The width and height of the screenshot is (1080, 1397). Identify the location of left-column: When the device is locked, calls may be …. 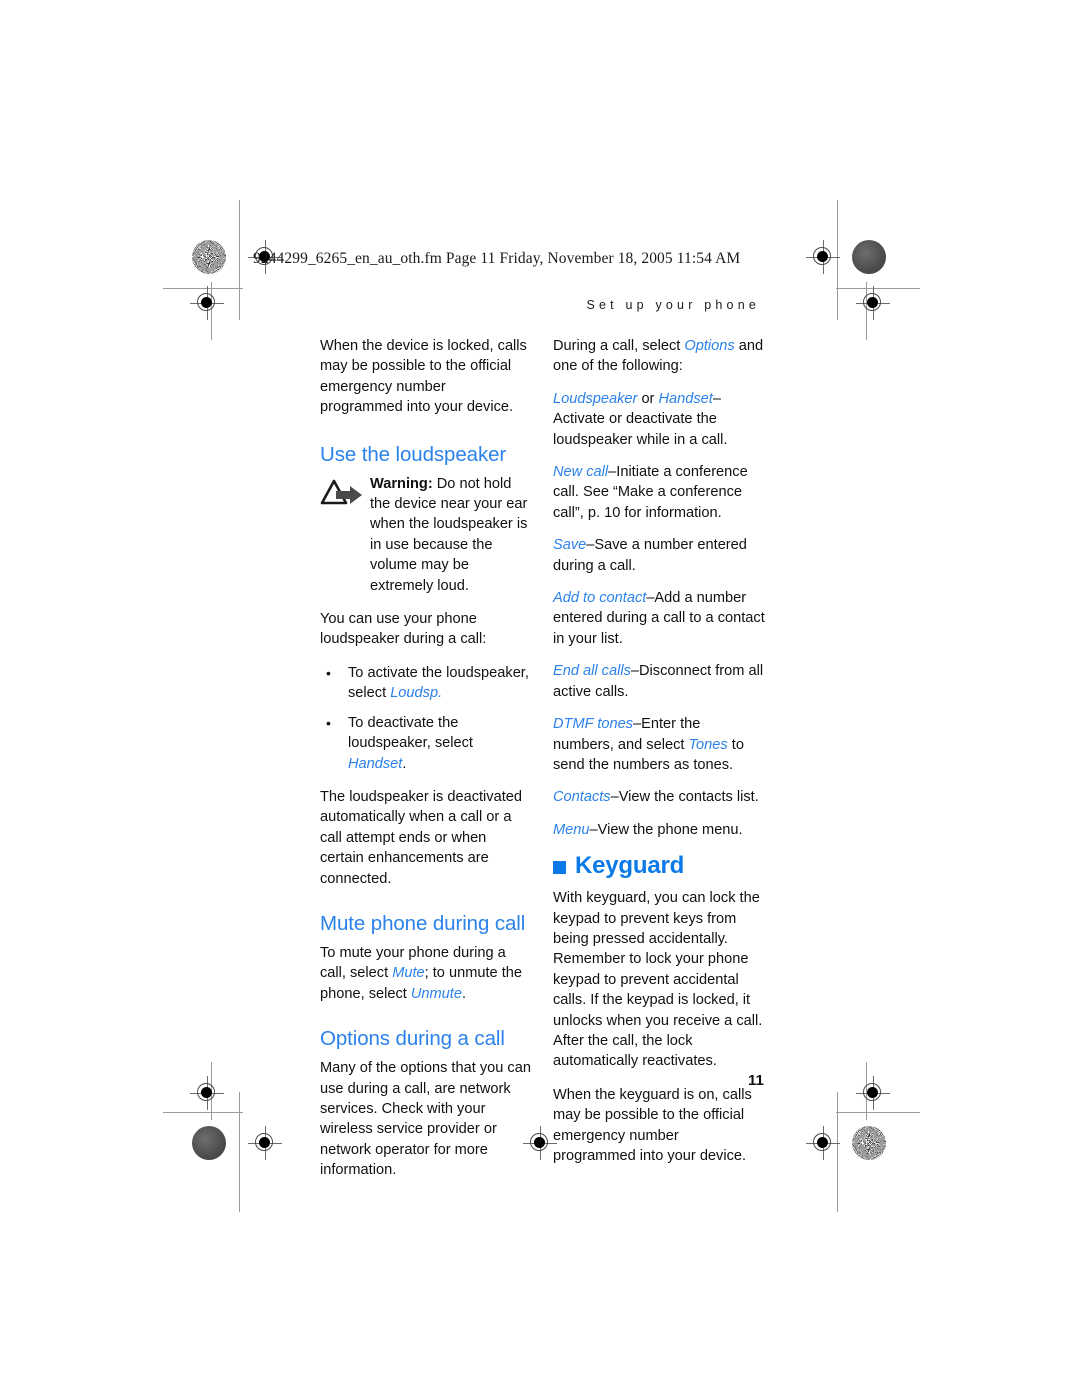
(426, 765).